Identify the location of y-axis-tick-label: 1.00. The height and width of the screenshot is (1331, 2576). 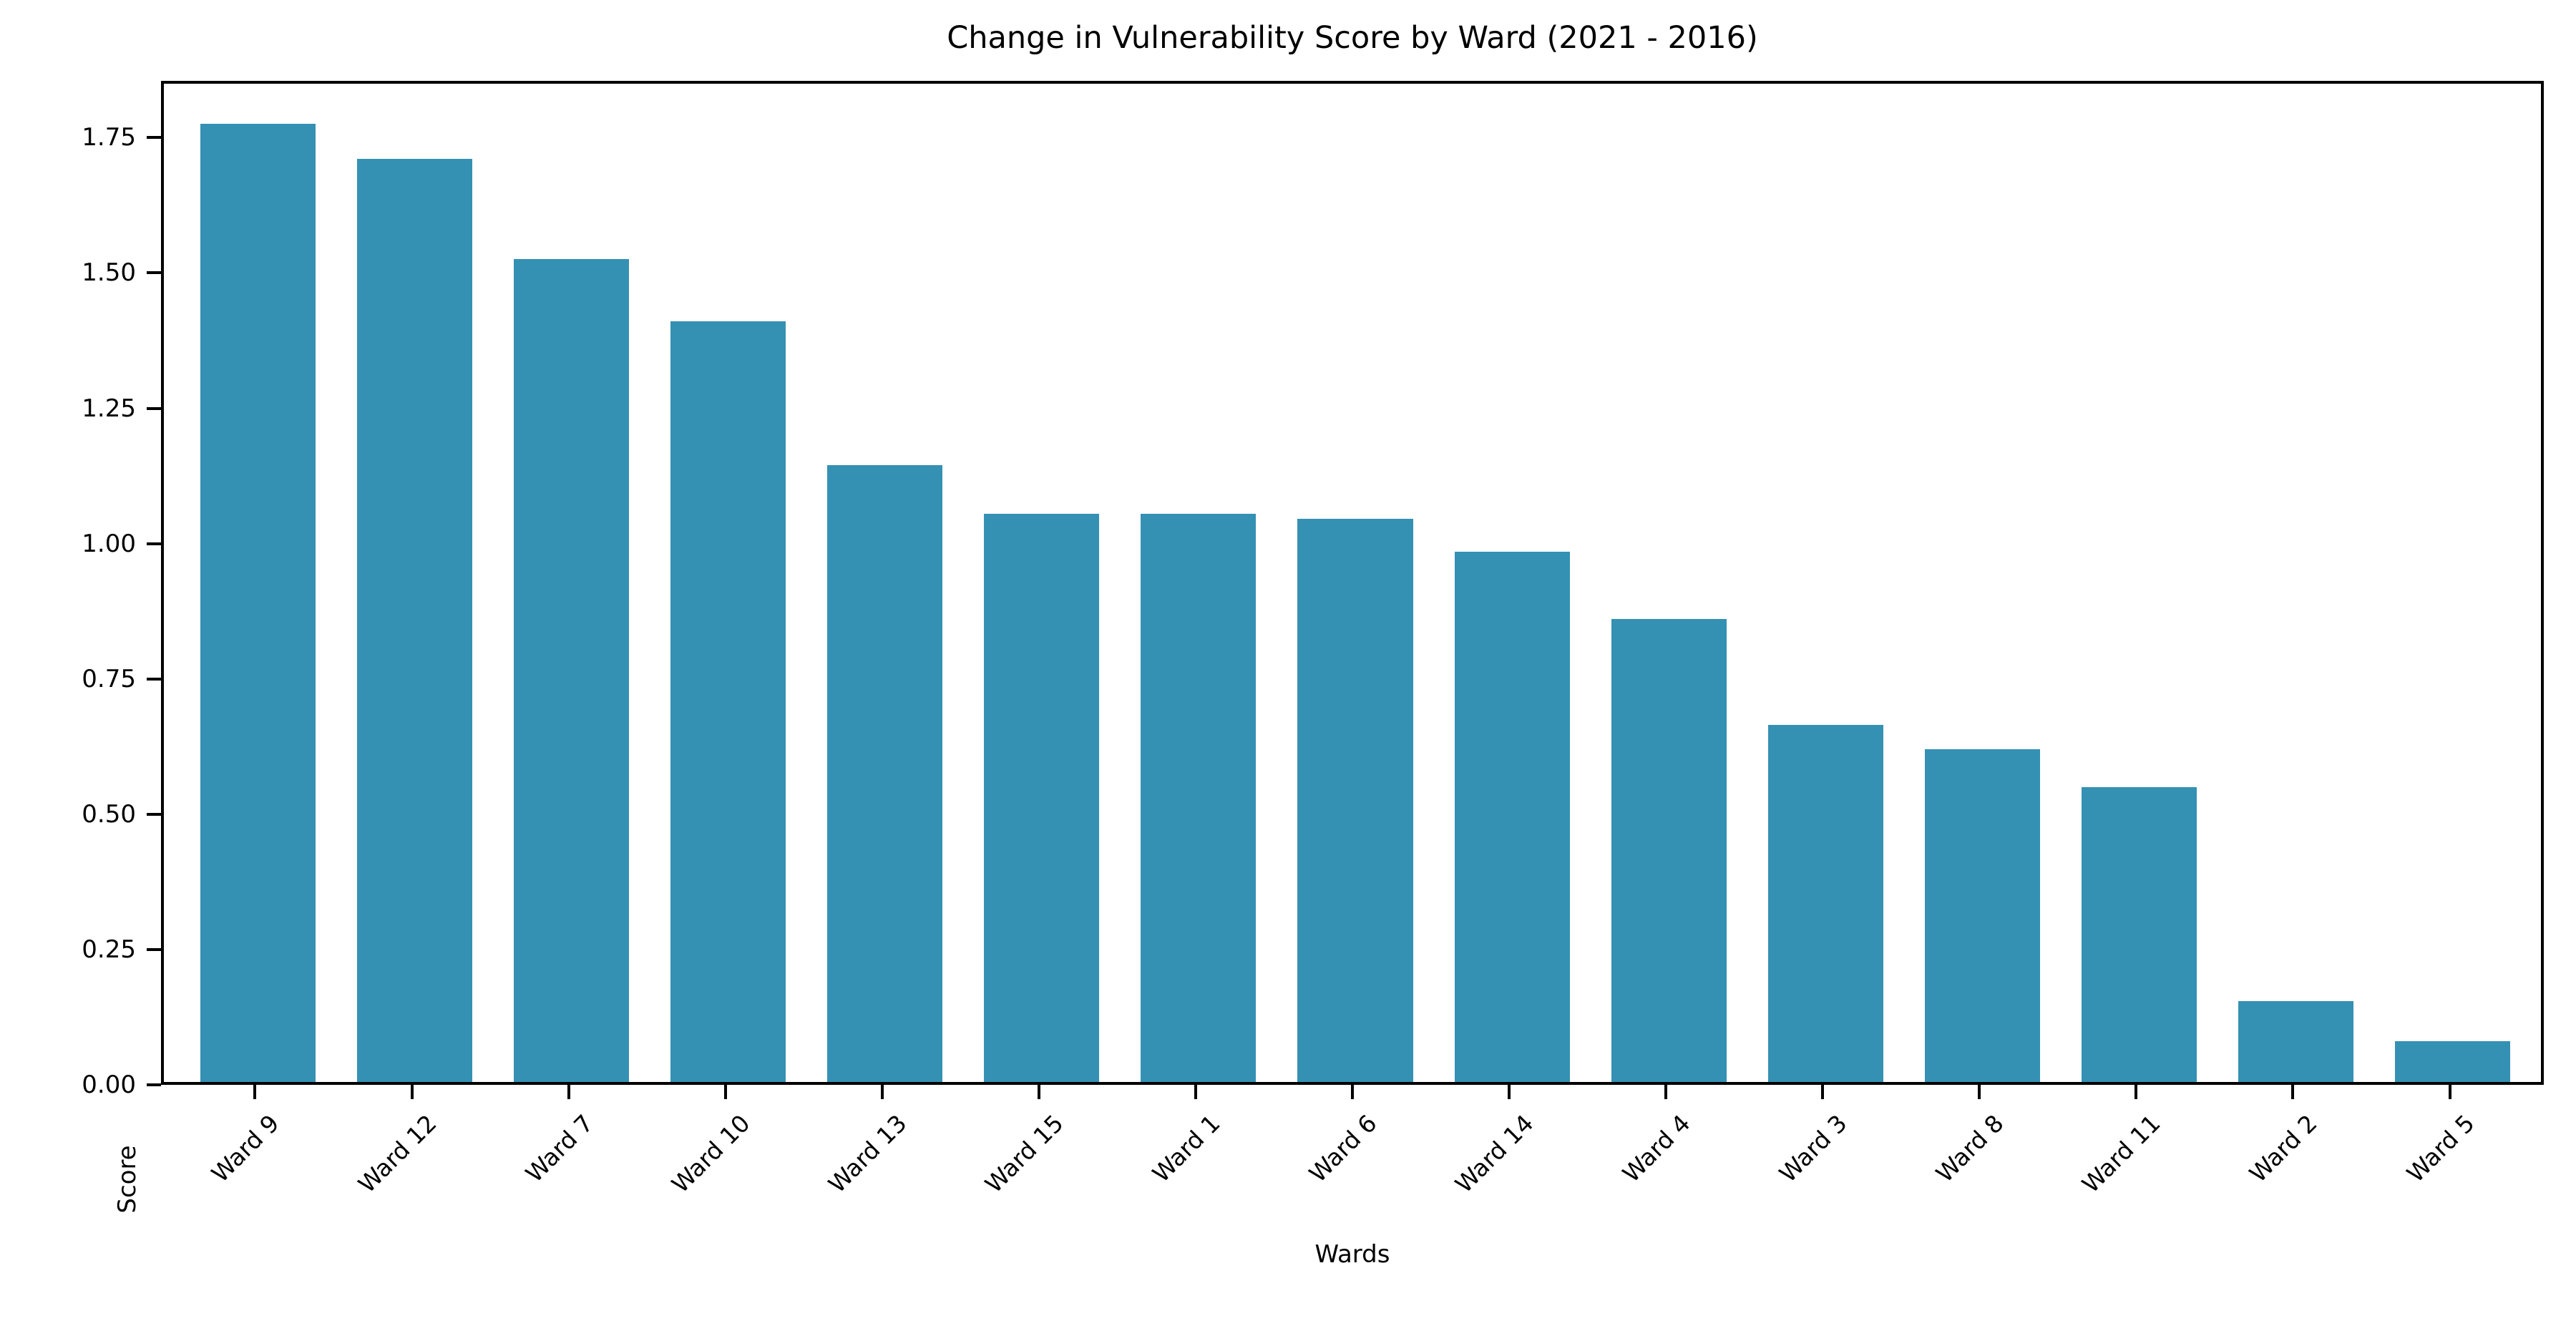
(109, 543).